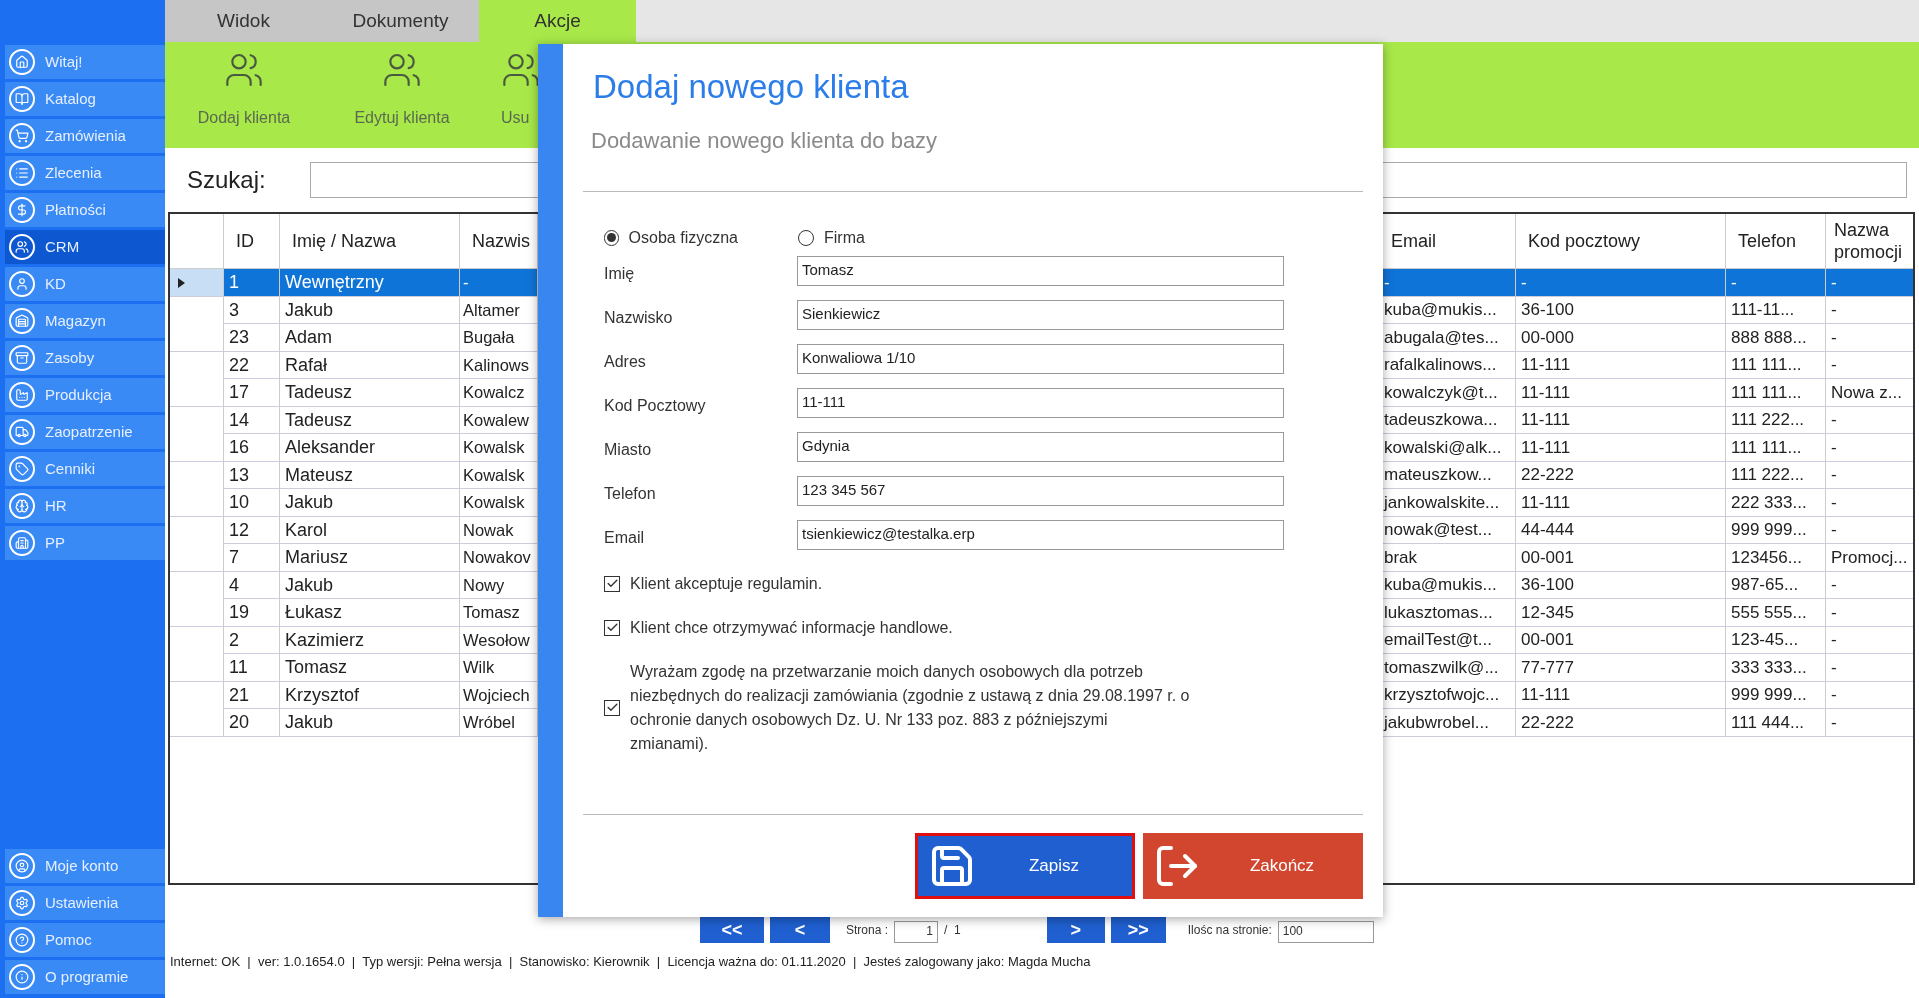  Describe the element at coordinates (1621, 241) in the screenshot. I see `column-header: Kod pocztowy` at that location.